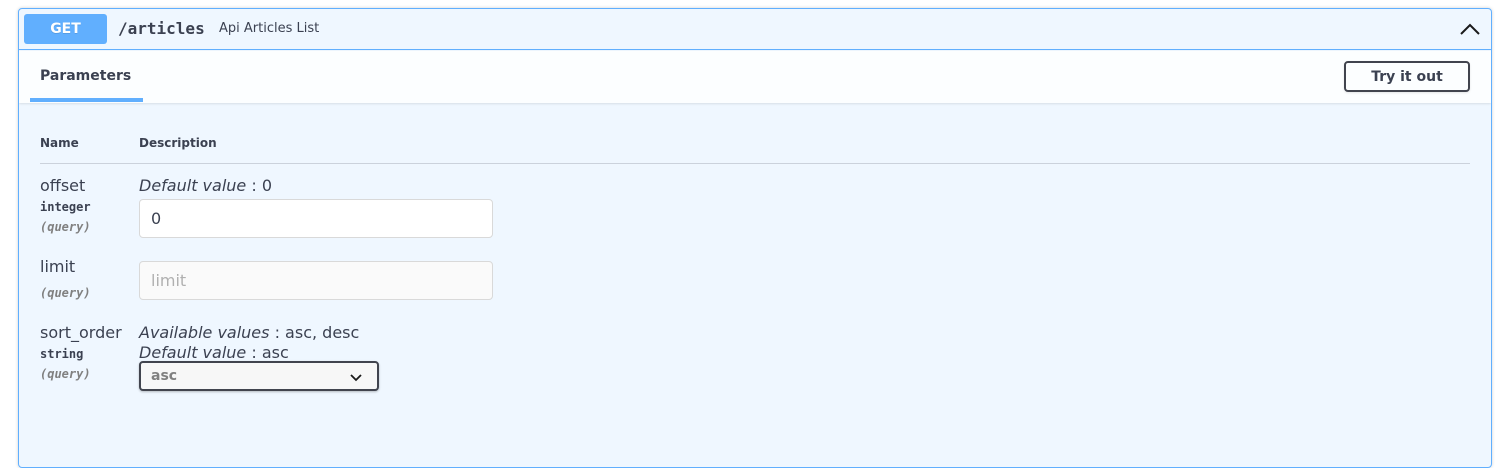 The width and height of the screenshot is (1500, 468). I want to click on operation-summary-text: Api Articles List, so click(269, 28).